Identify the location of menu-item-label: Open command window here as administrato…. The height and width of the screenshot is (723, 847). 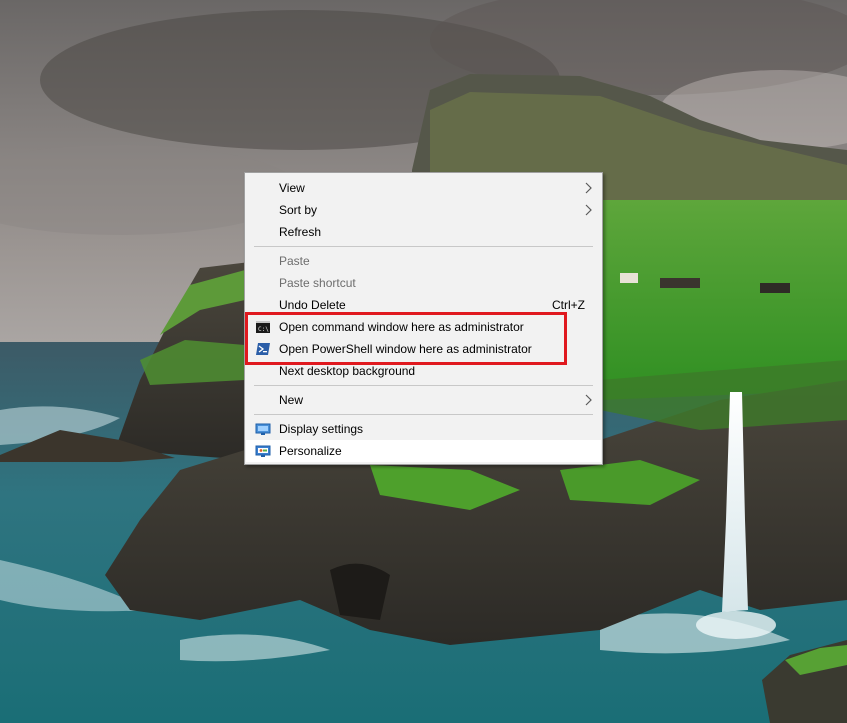
(401, 327).